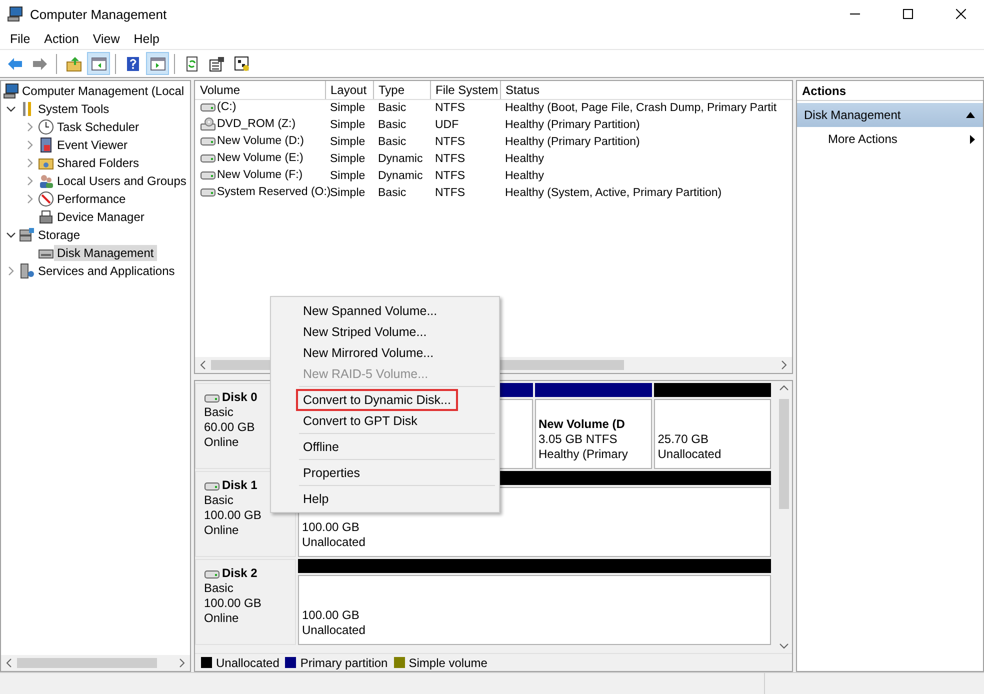  I want to click on legend-label: Primary partition, so click(344, 663).